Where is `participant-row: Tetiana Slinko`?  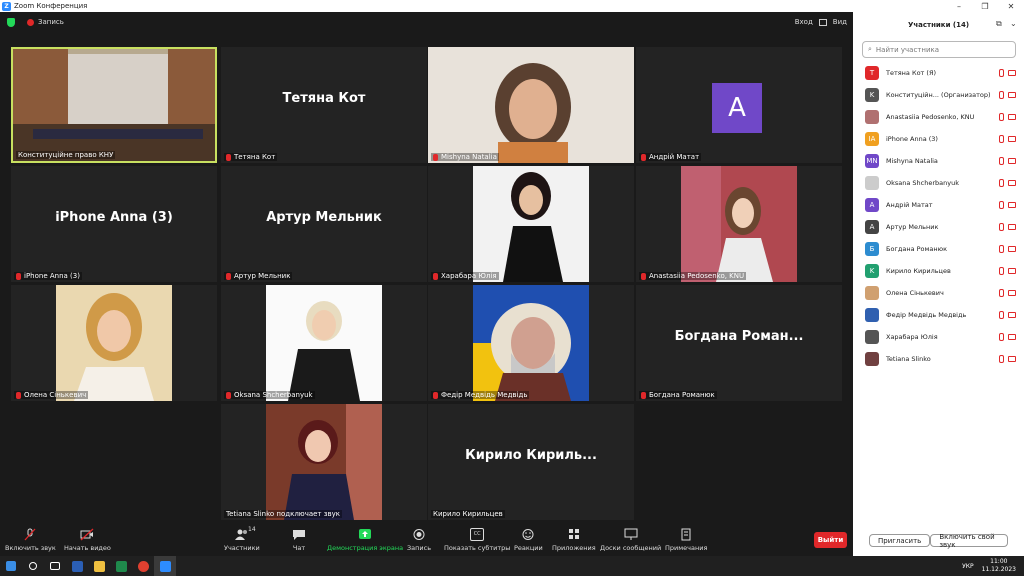 participant-row: Tetiana Slinko is located at coordinates (938, 359).